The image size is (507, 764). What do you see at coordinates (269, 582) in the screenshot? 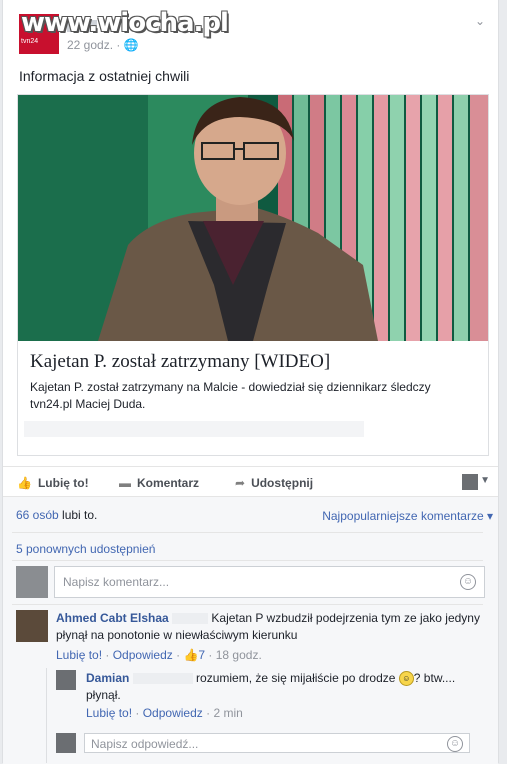
I see `comment-input: Napisz komentarz... ☺` at bounding box center [269, 582].